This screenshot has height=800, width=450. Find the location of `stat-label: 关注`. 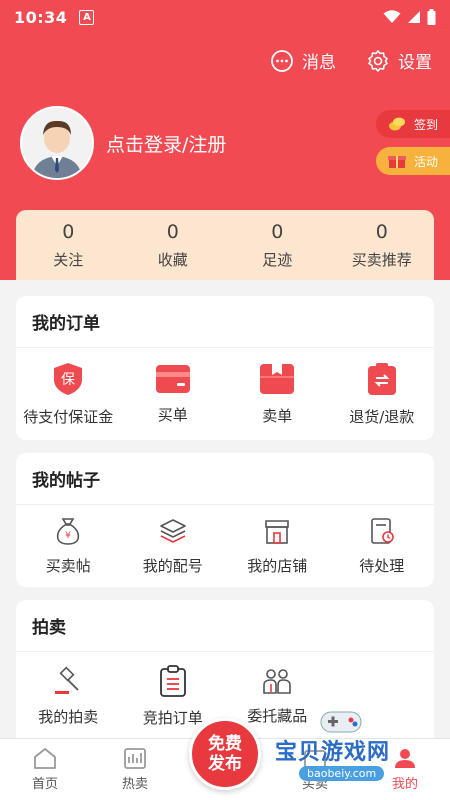

stat-label: 关注 is located at coordinates (68, 259).